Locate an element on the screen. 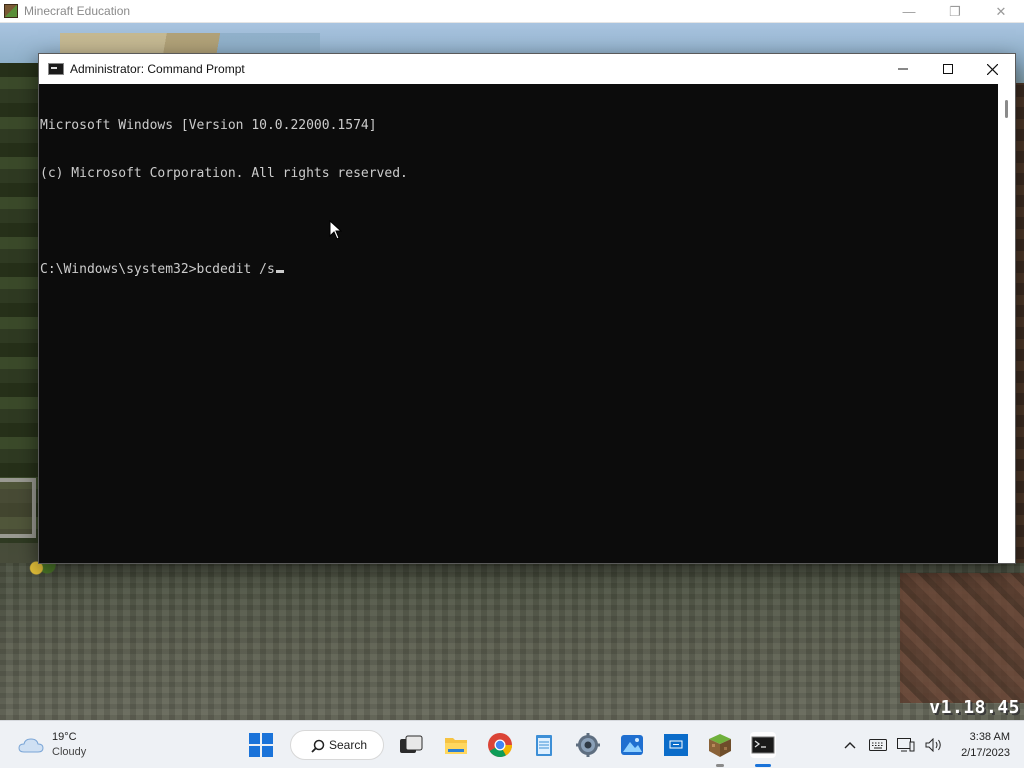 This screenshot has width=1024, height=768. task-view-icon is located at coordinates (411, 744).